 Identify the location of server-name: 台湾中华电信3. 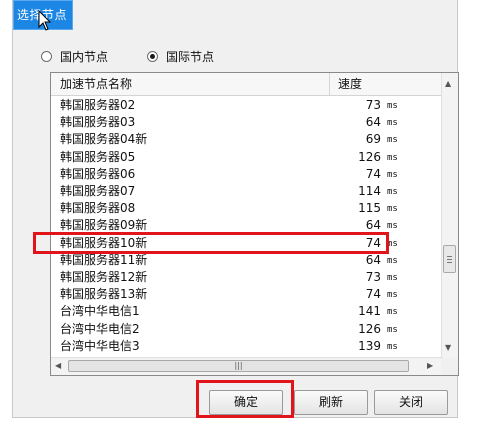
(100, 345).